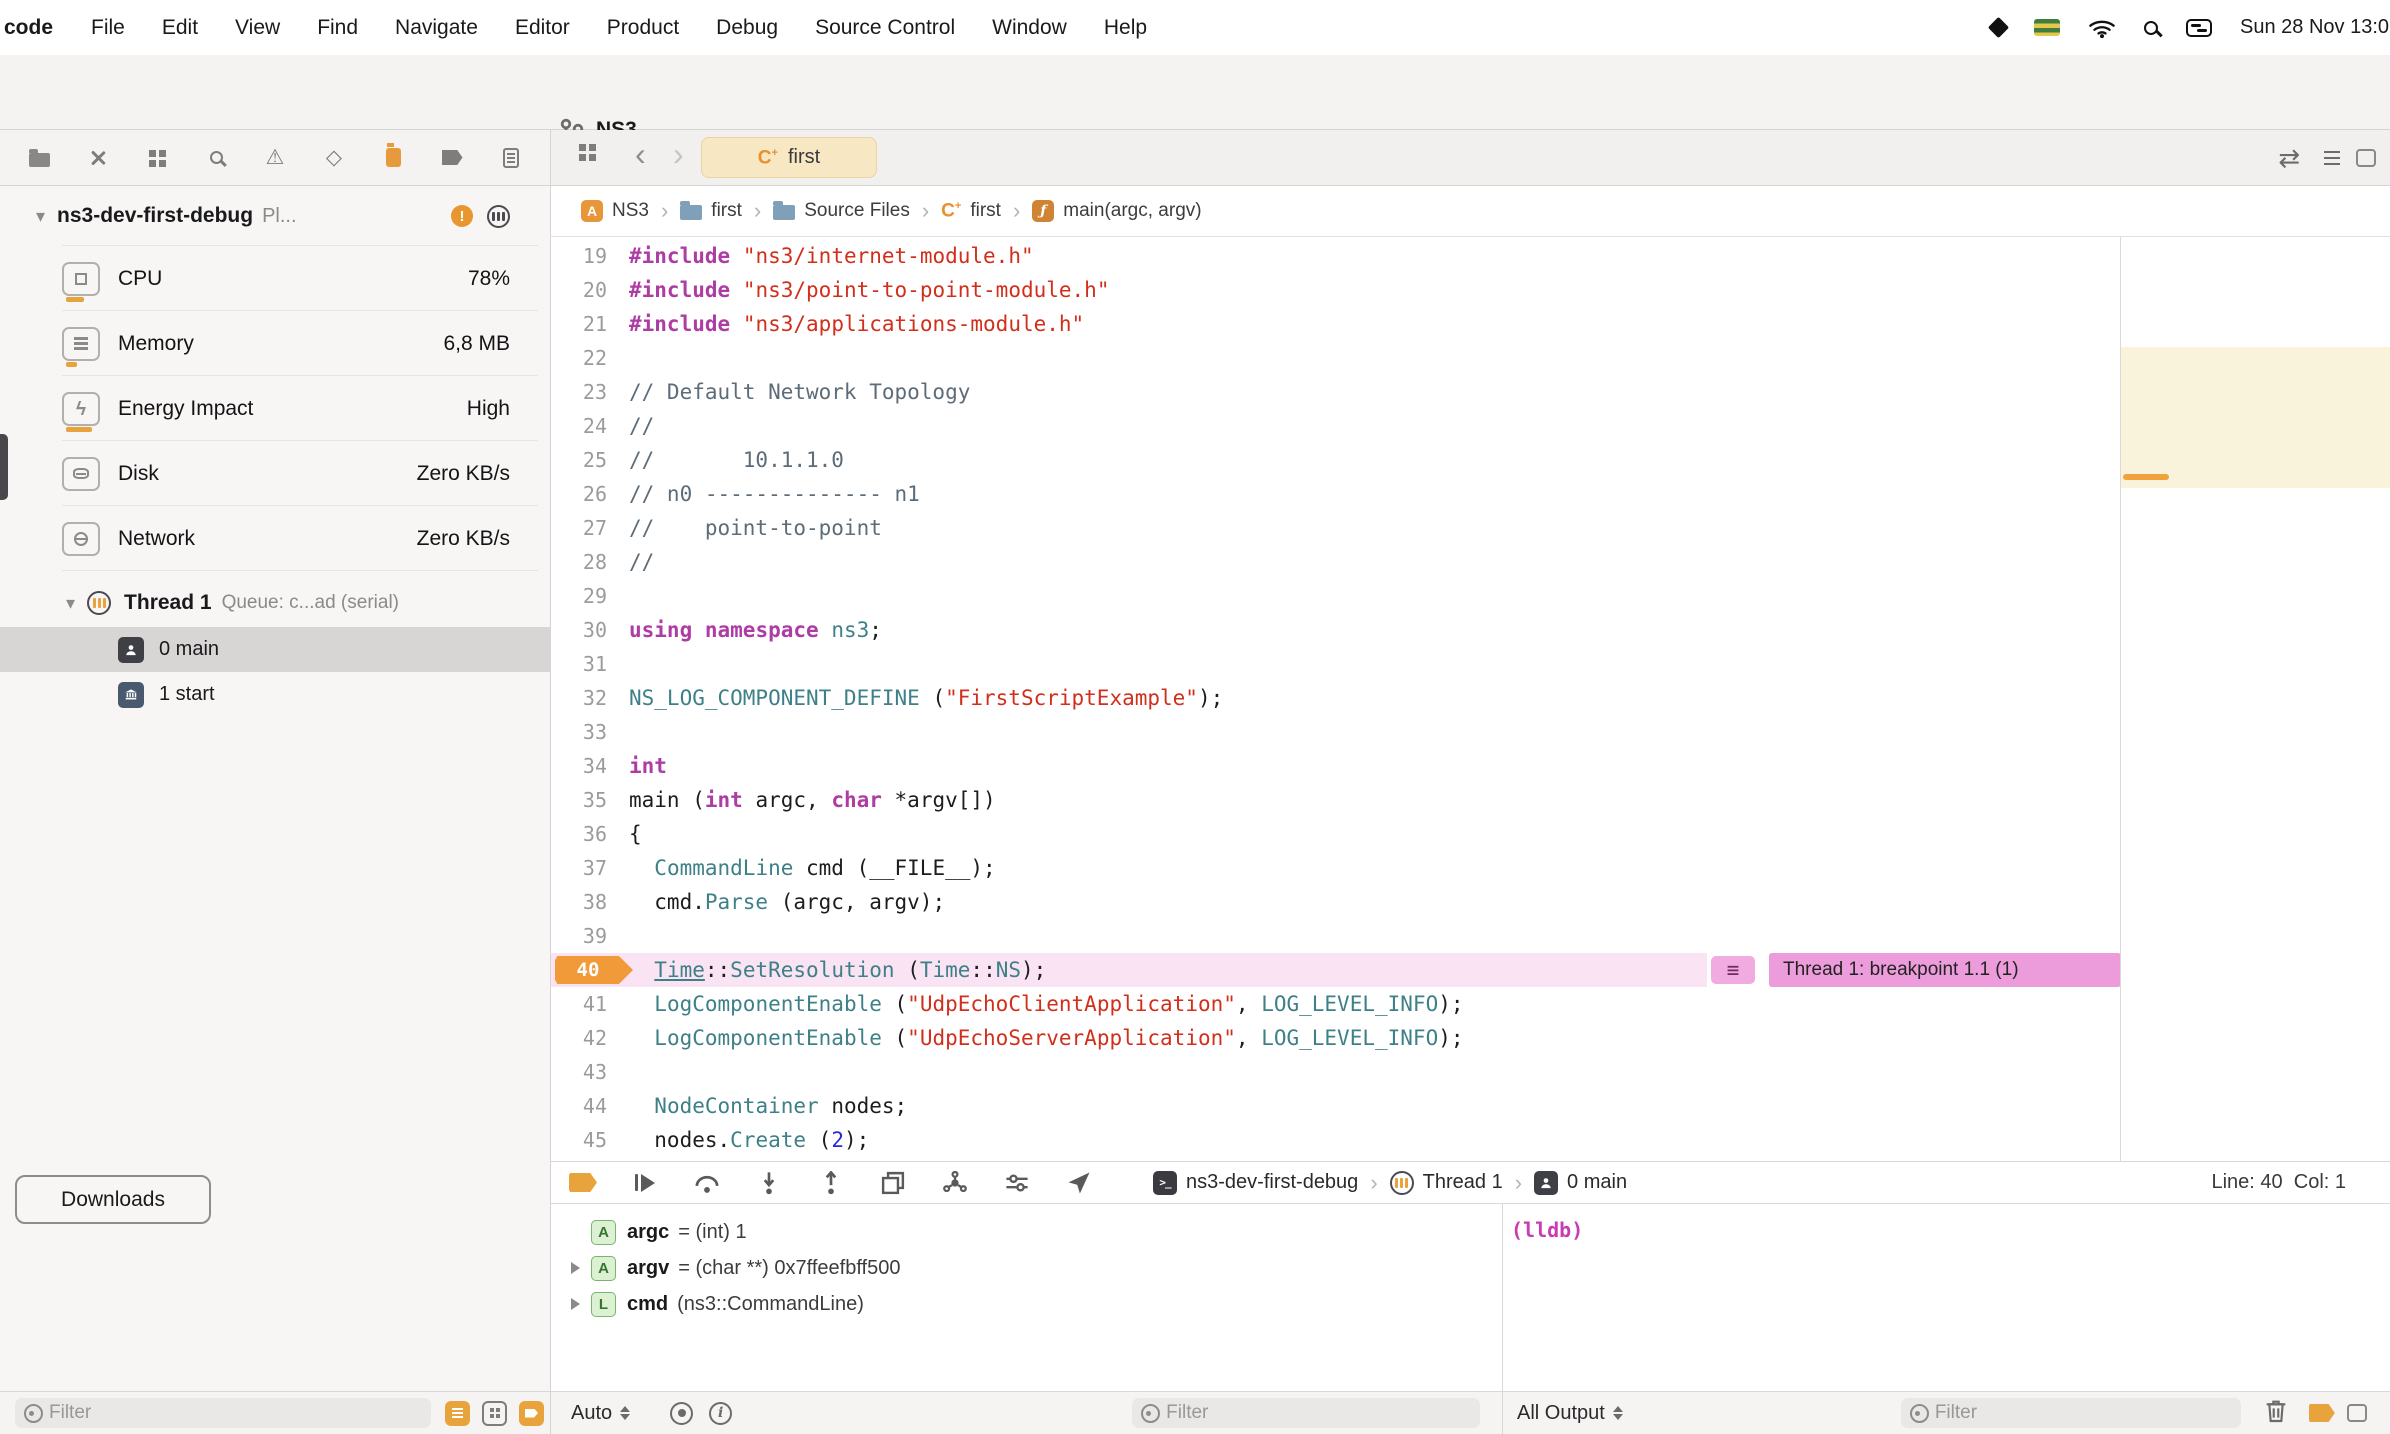 This screenshot has width=2390, height=1434. I want to click on quicklook-eye-icon, so click(682, 1413).